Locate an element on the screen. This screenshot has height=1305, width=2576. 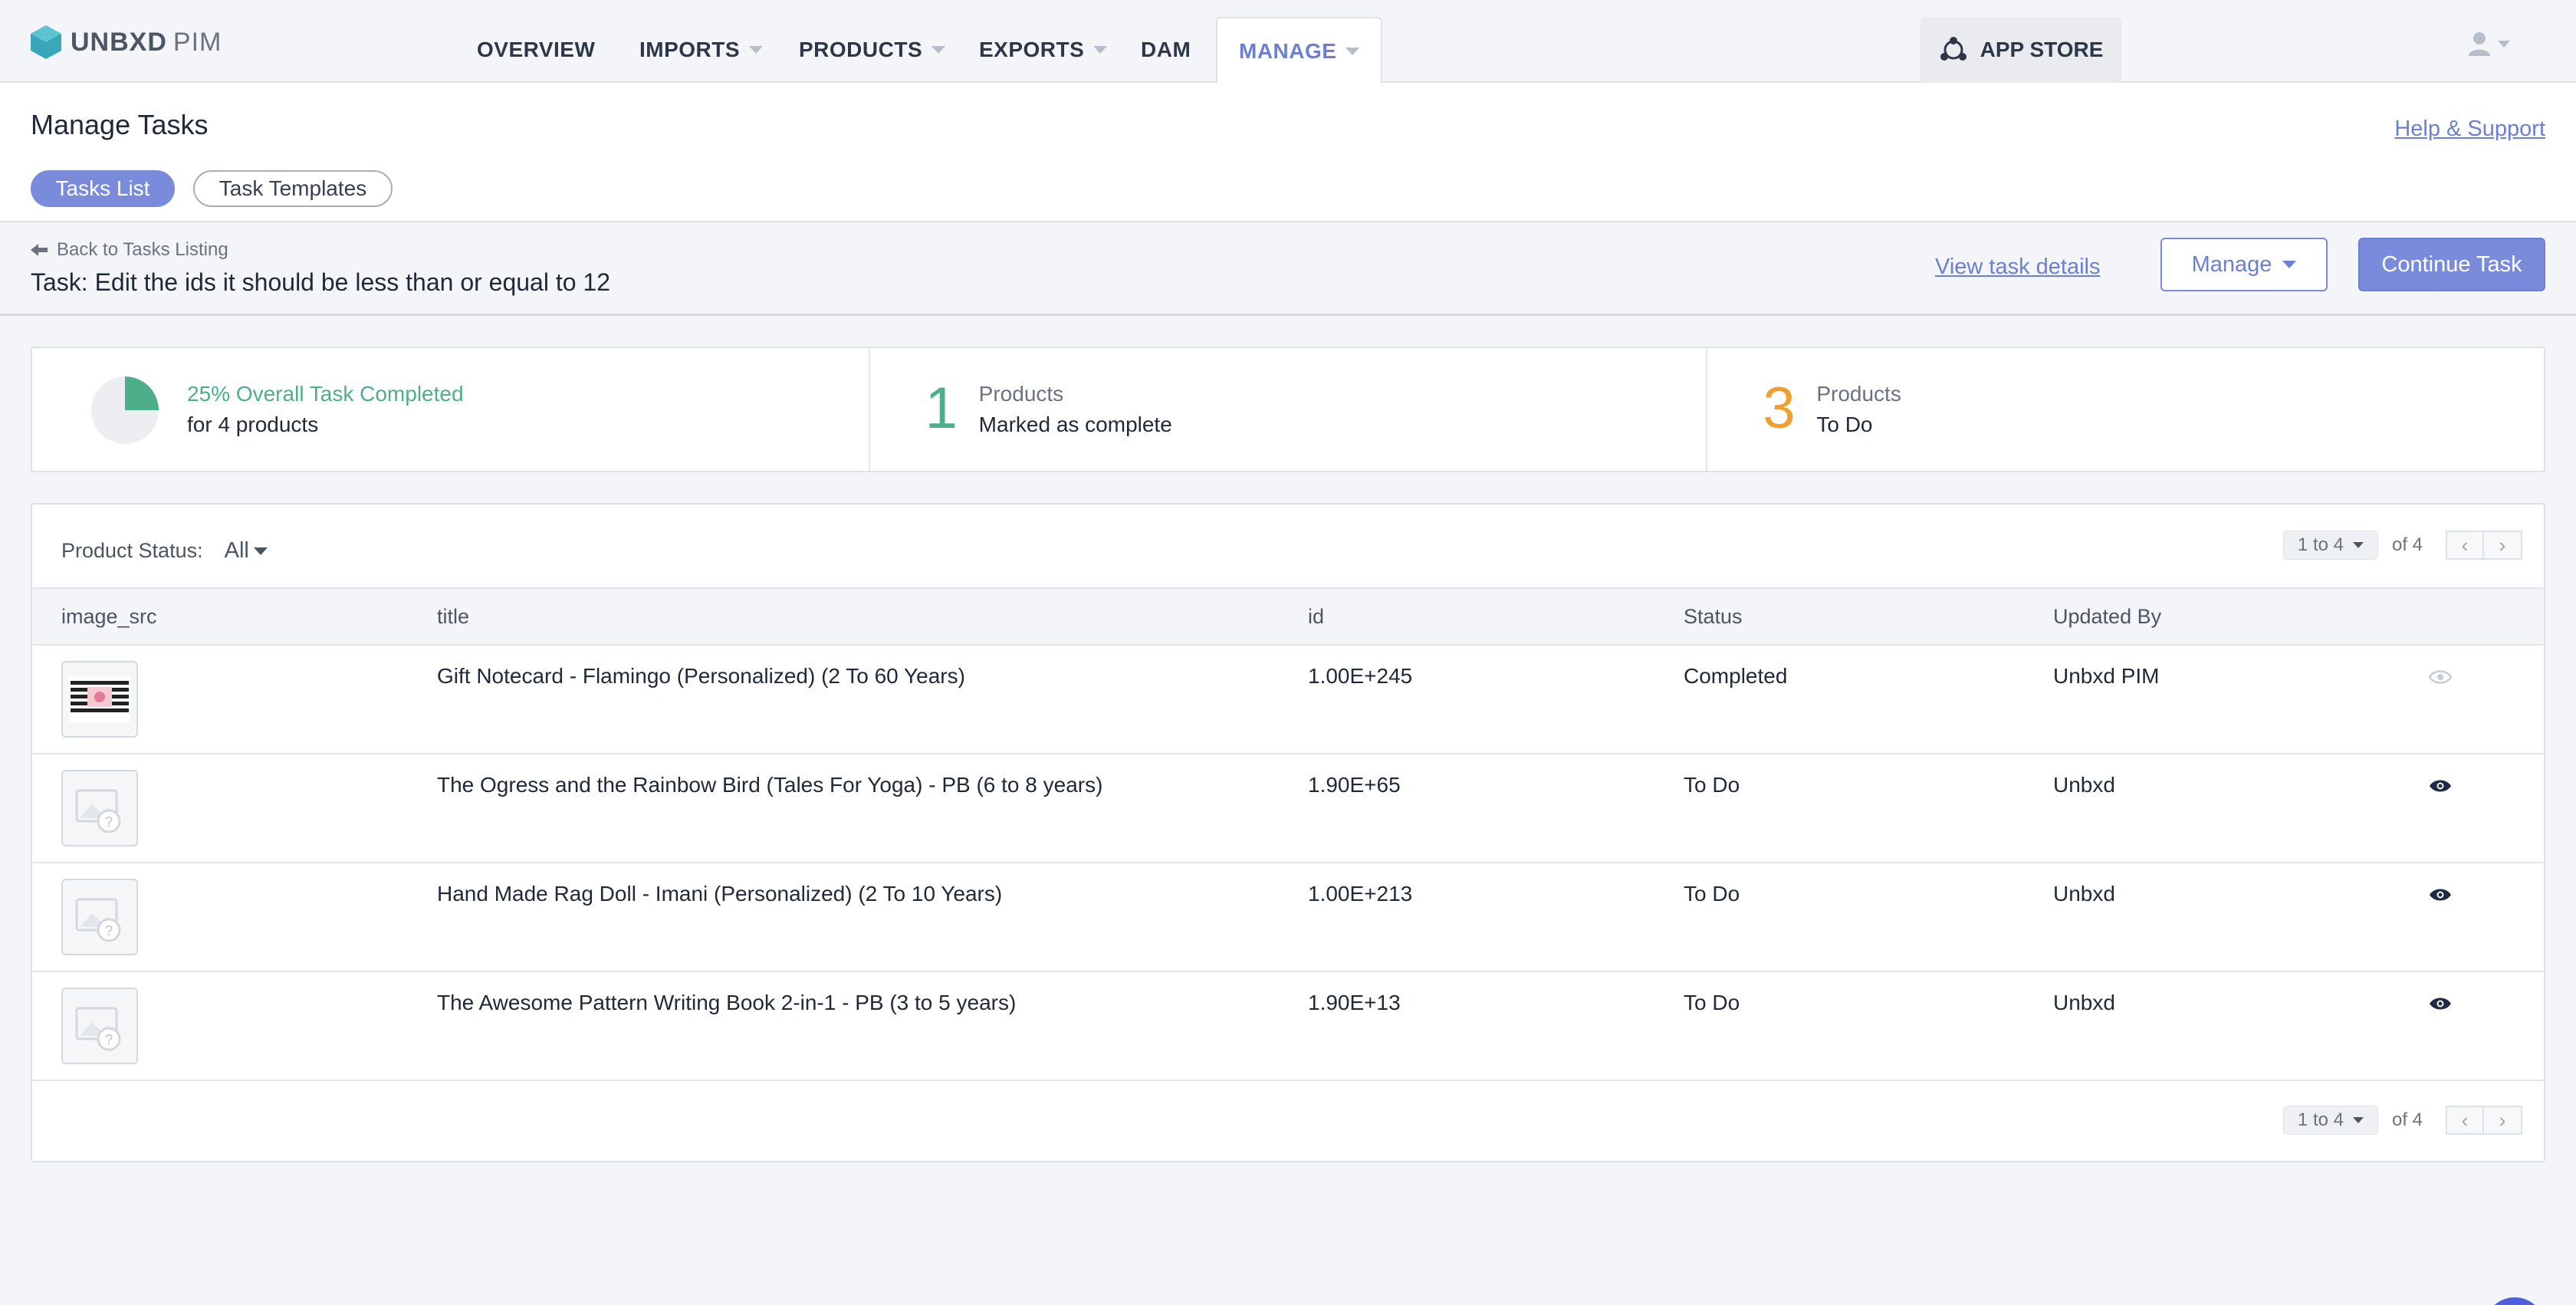
column-header-id: id is located at coordinates (1496, 616).